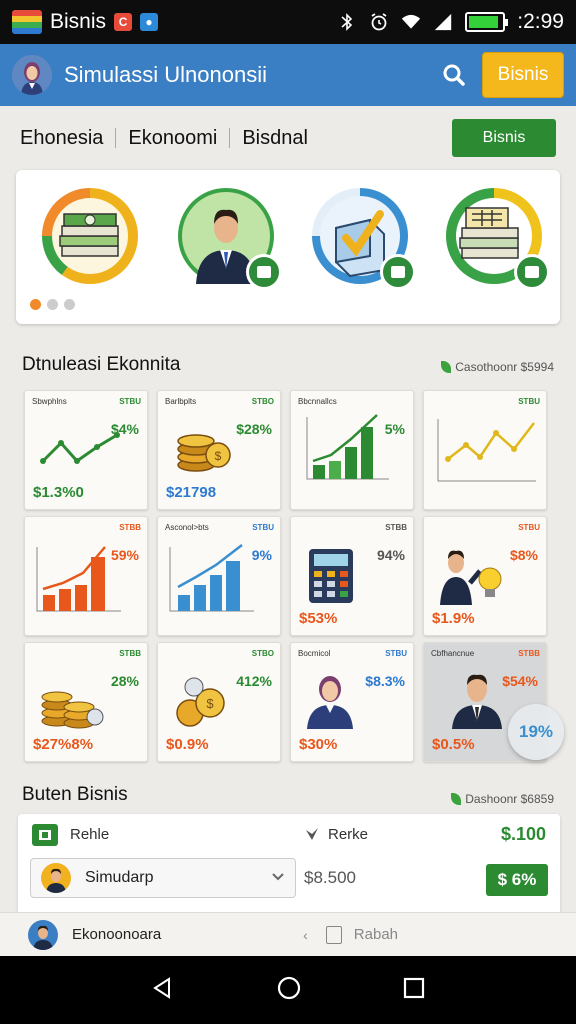 This screenshot has height=1024, width=576. What do you see at coordinates (61, 138) in the screenshot?
I see `tab-ehonesia: Ehonesia` at bounding box center [61, 138].